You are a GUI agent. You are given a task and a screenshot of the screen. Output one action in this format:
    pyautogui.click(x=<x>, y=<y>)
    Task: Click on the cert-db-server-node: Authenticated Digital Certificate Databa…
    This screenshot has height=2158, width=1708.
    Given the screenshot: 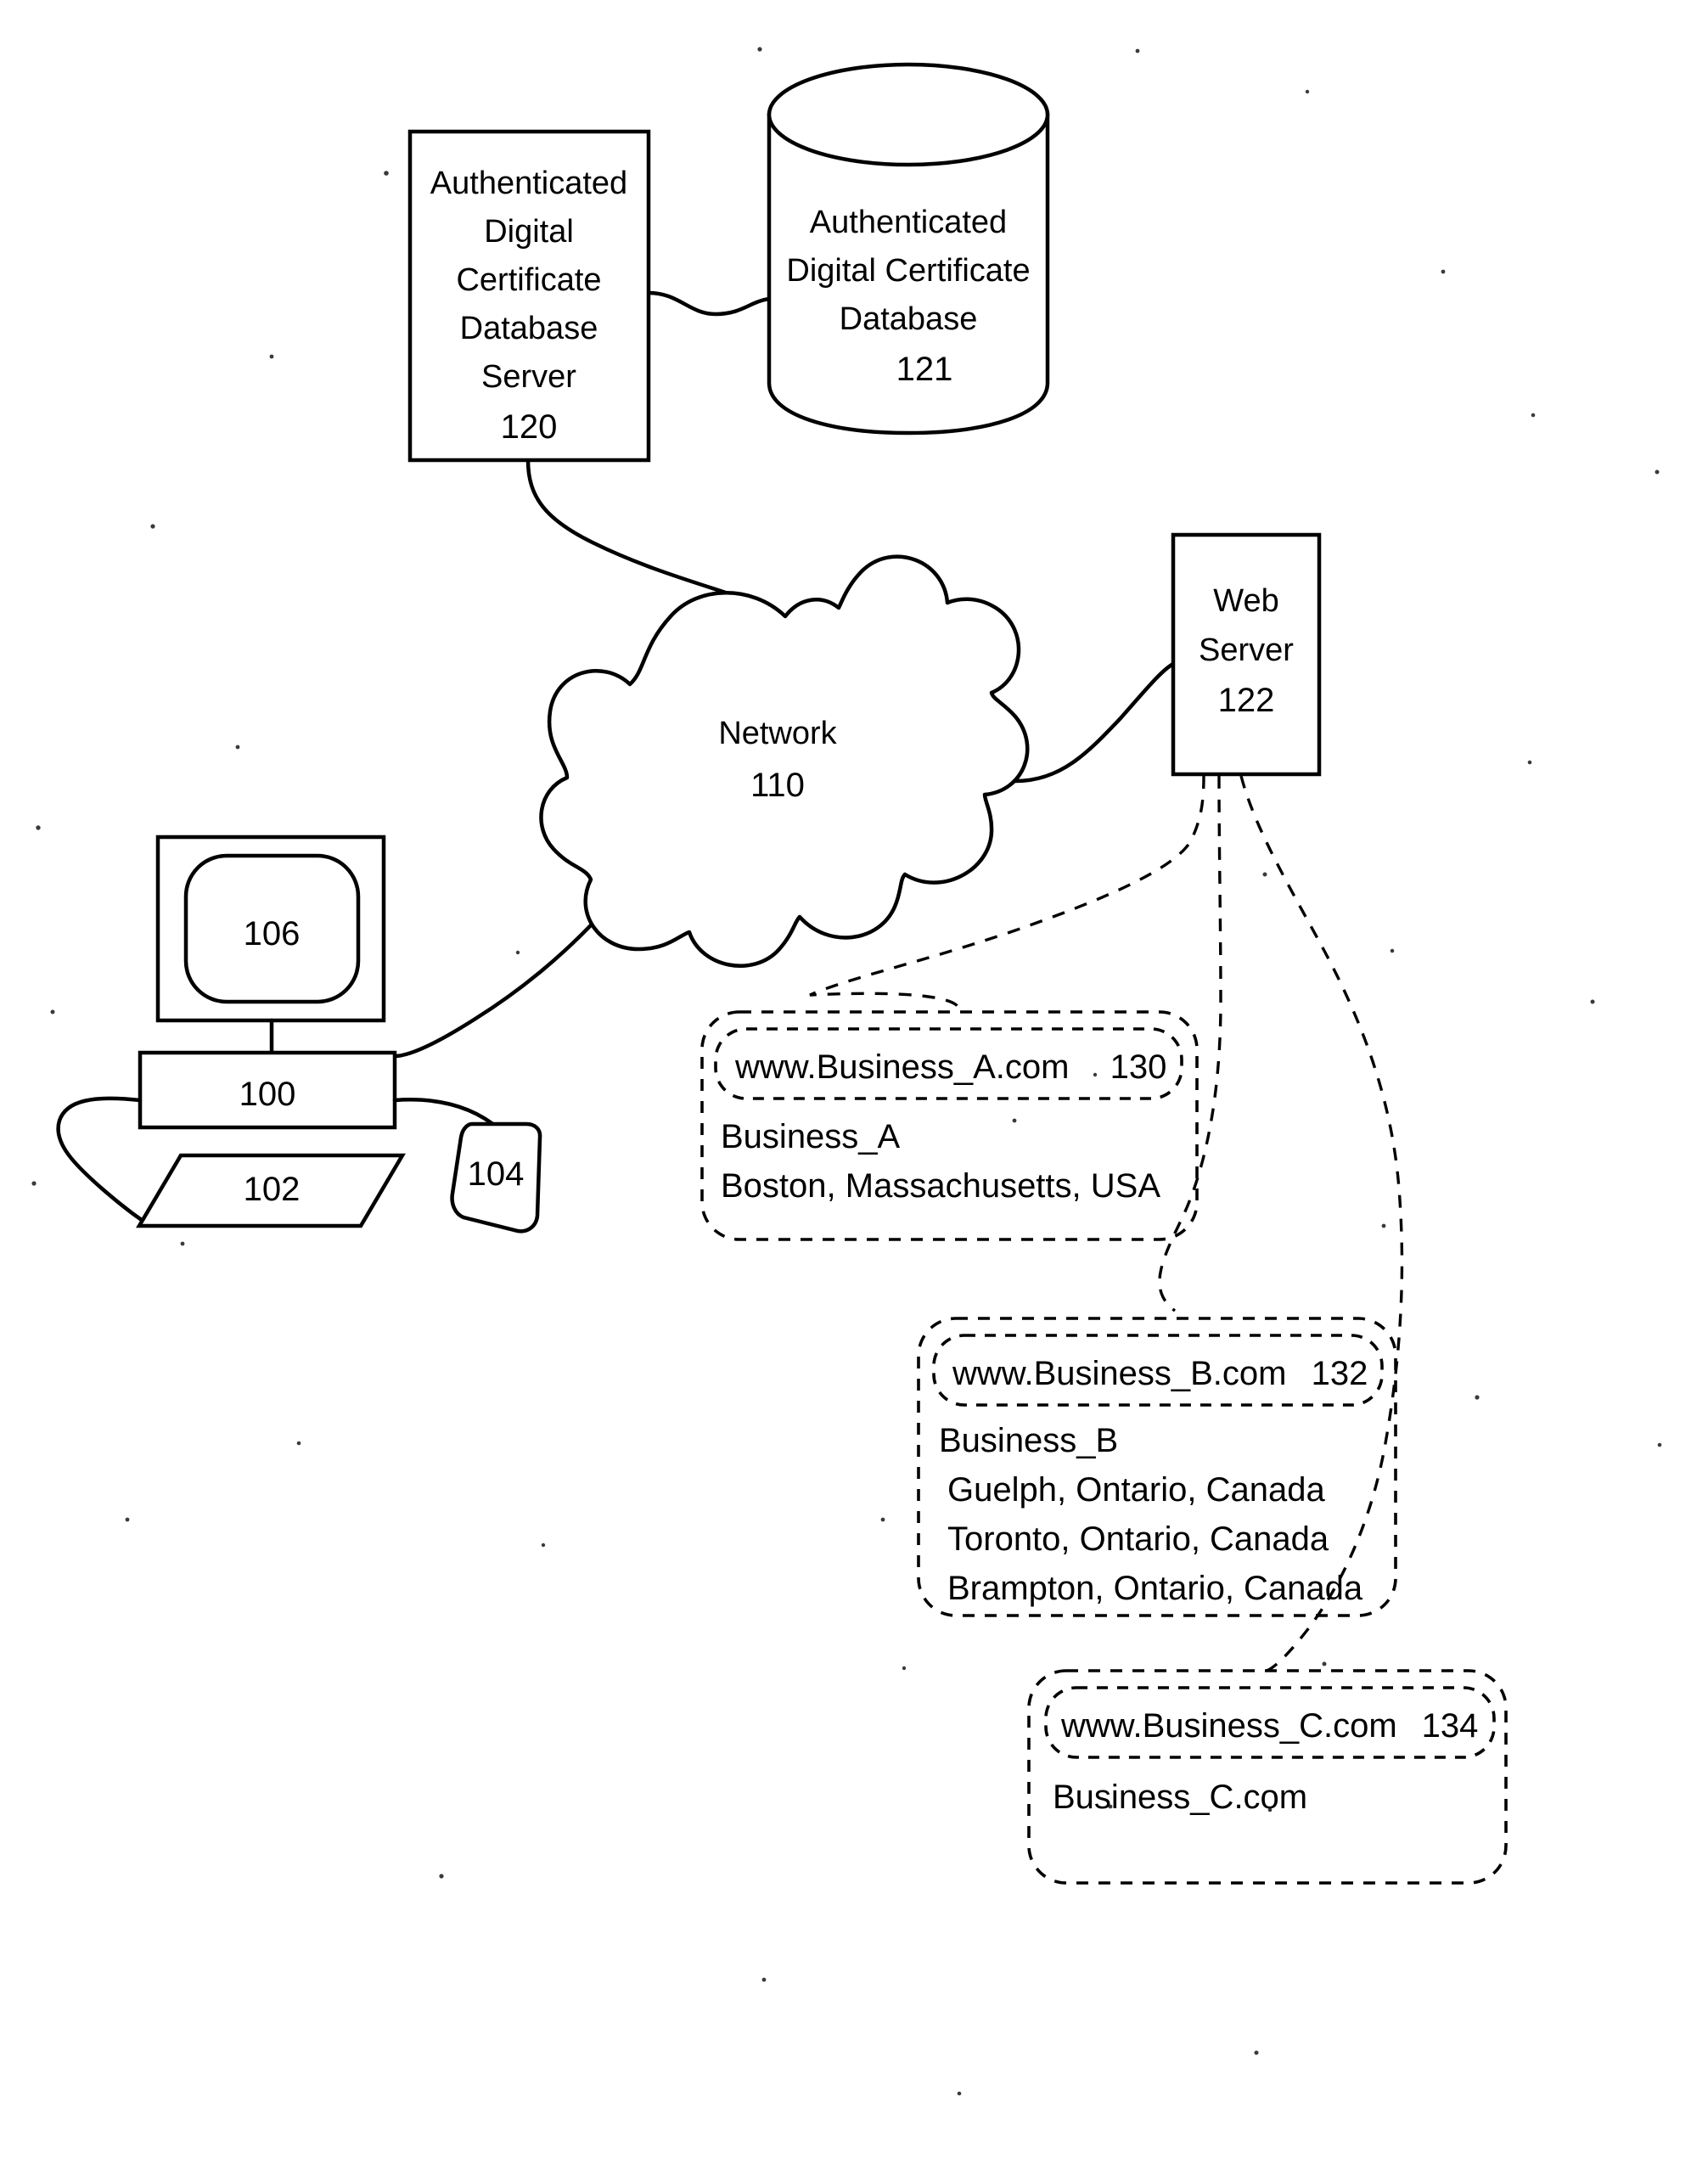 What is the action you would take?
    pyautogui.click(x=529, y=296)
    